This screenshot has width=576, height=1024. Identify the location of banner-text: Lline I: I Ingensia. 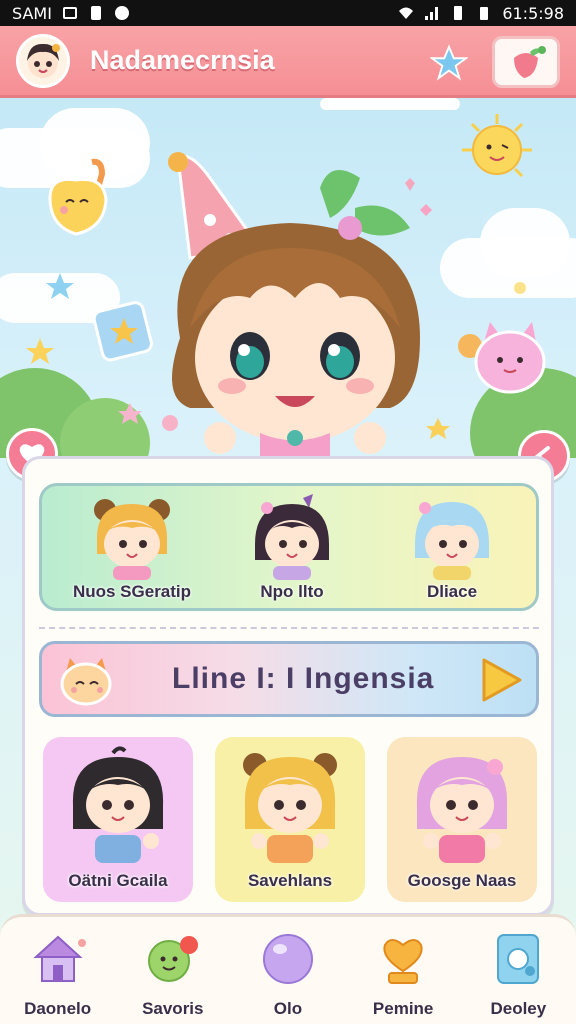
(303, 678).